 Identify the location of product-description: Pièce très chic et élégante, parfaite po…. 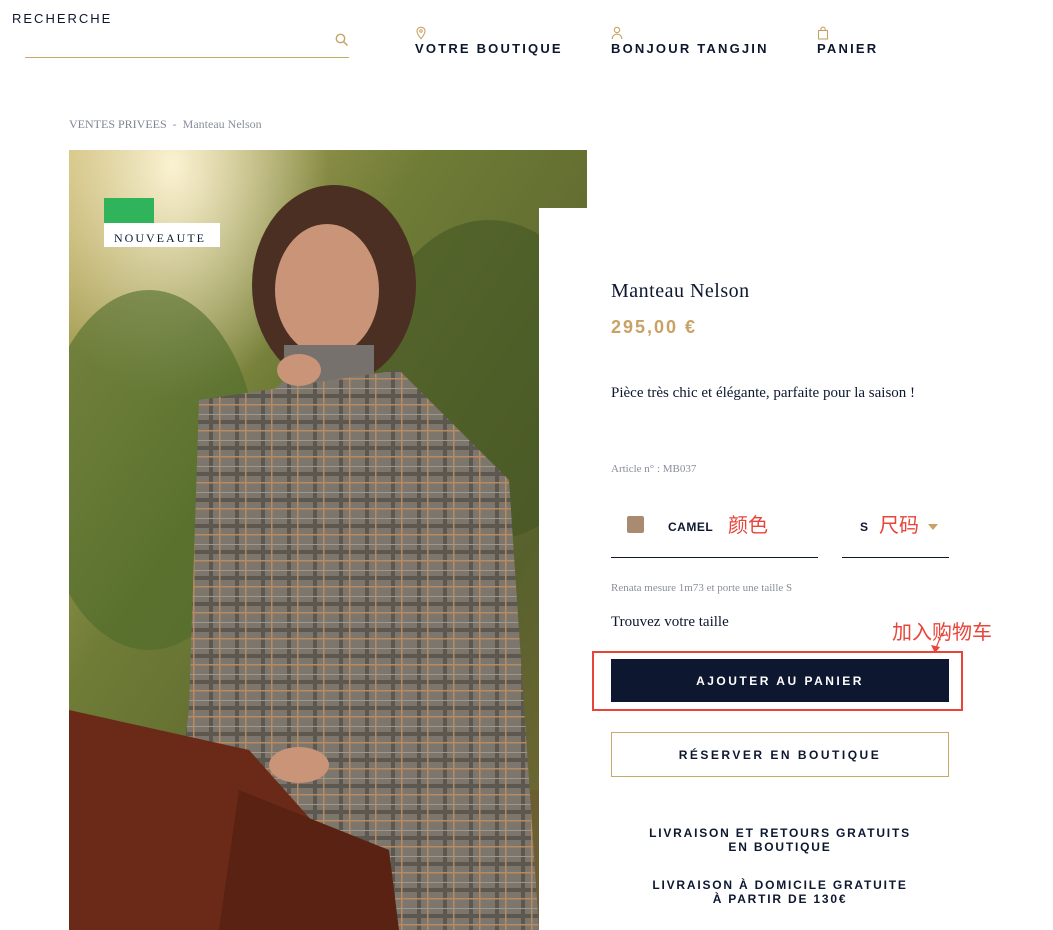
(763, 393).